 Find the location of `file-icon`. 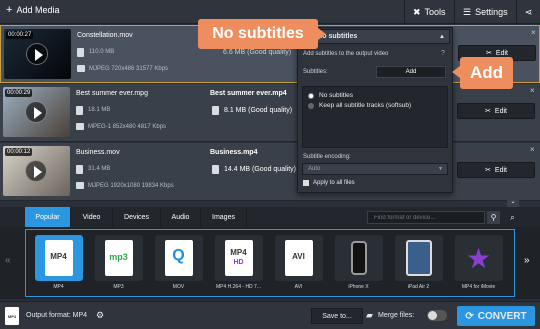

file-icon is located at coordinates (79, 169).